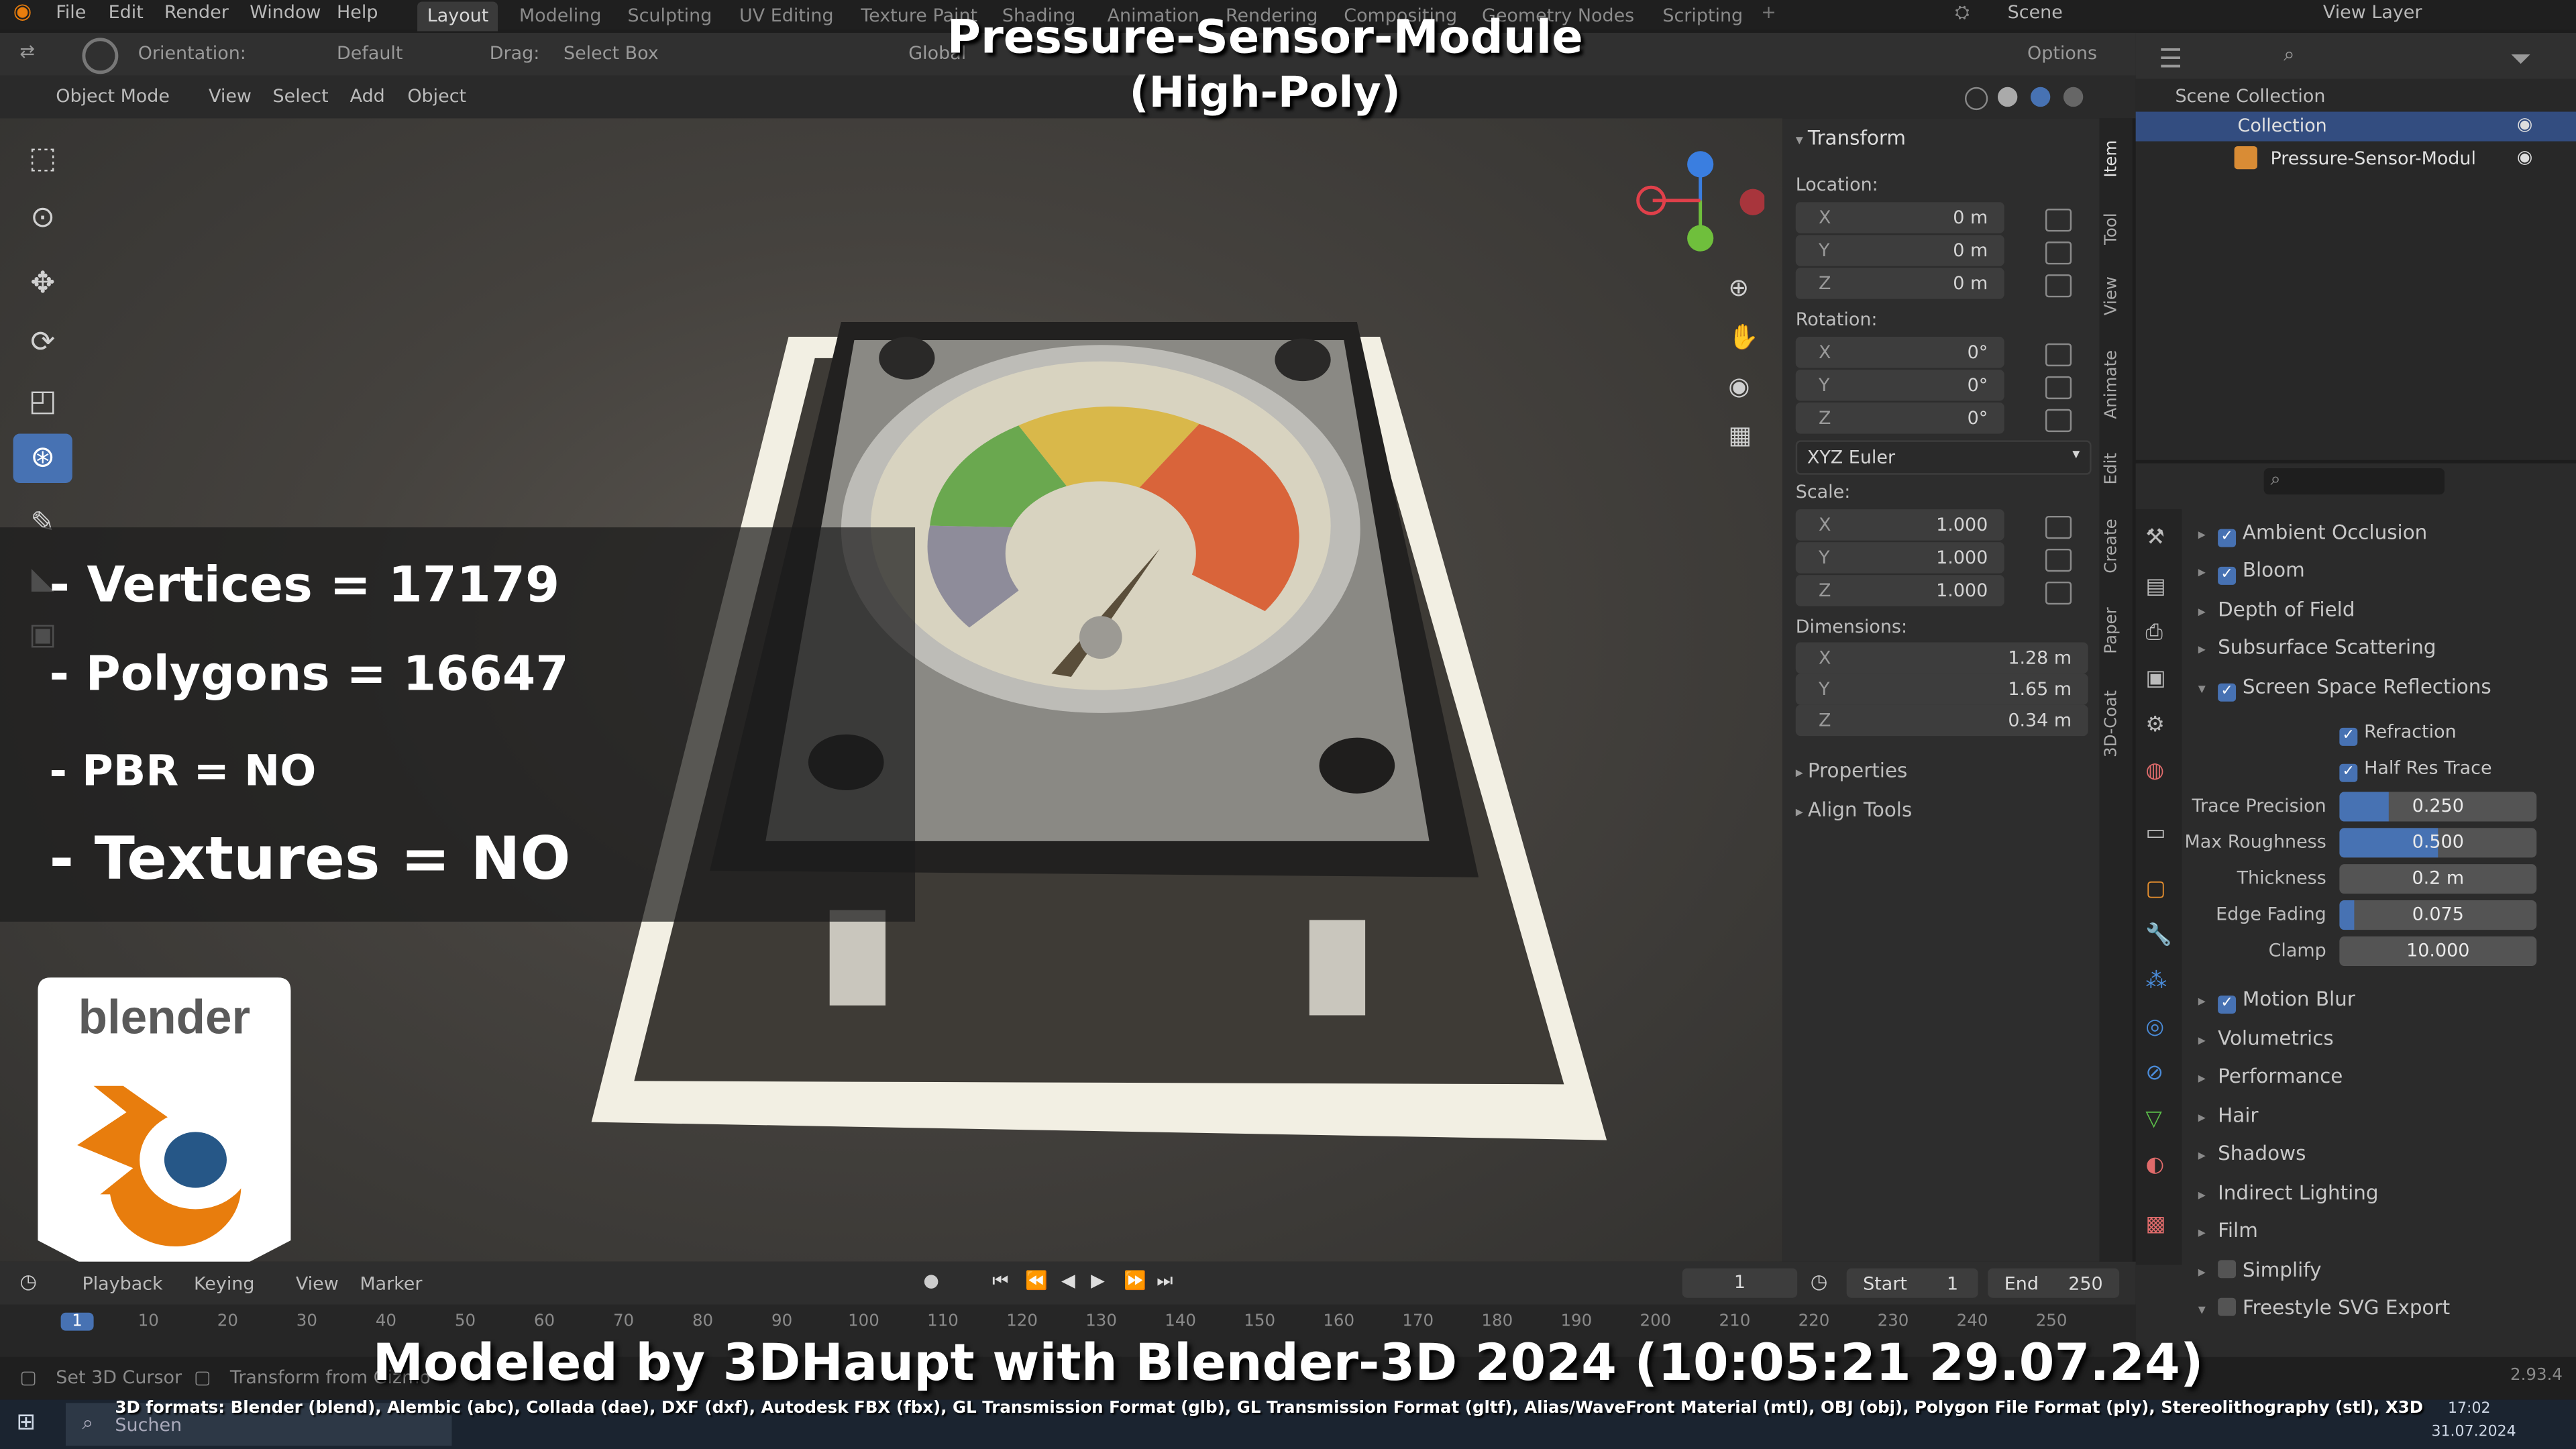 Image resolution: width=2576 pixels, height=1449 pixels. I want to click on simplify-row: ▸ Simplify, so click(2260, 1270).